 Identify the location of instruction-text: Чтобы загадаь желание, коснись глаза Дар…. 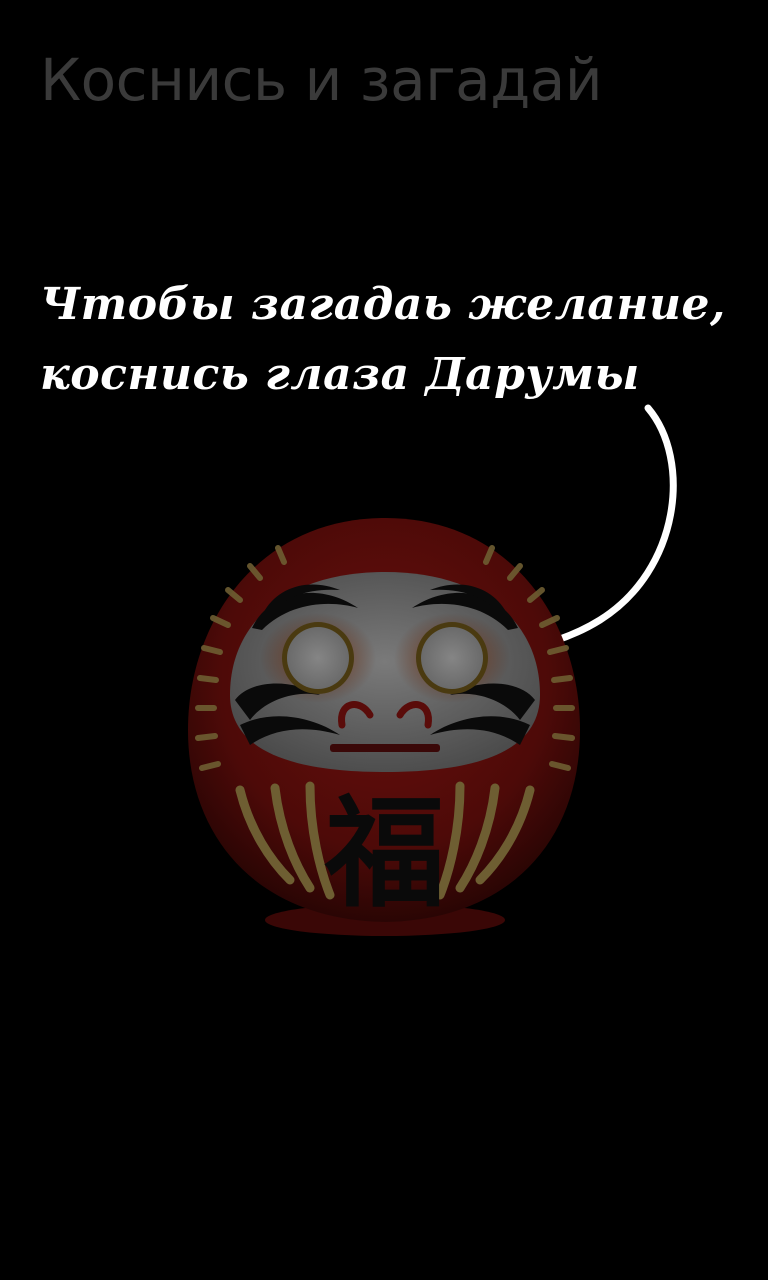
(395, 340).